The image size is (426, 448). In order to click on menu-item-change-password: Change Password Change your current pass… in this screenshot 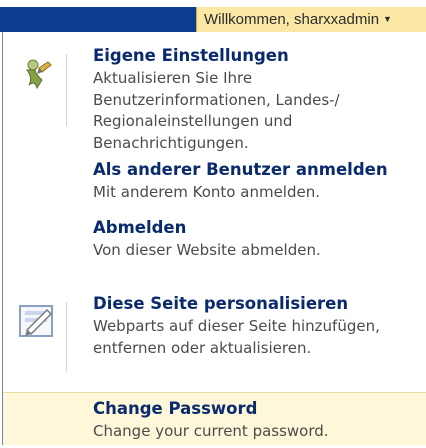, I will do `click(214, 418)`.